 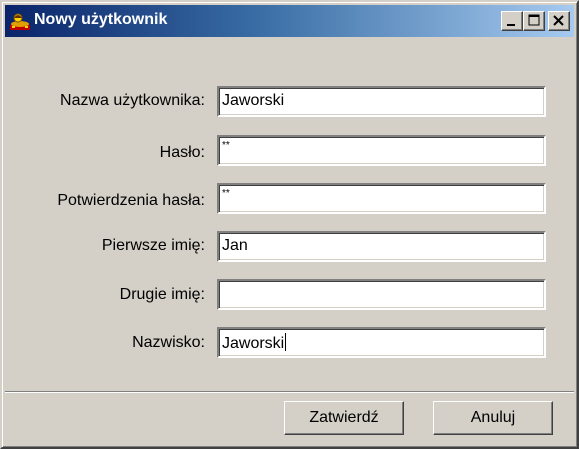 What do you see at coordinates (344, 418) in the screenshot?
I see `confirm-button: Zatwierdź` at bounding box center [344, 418].